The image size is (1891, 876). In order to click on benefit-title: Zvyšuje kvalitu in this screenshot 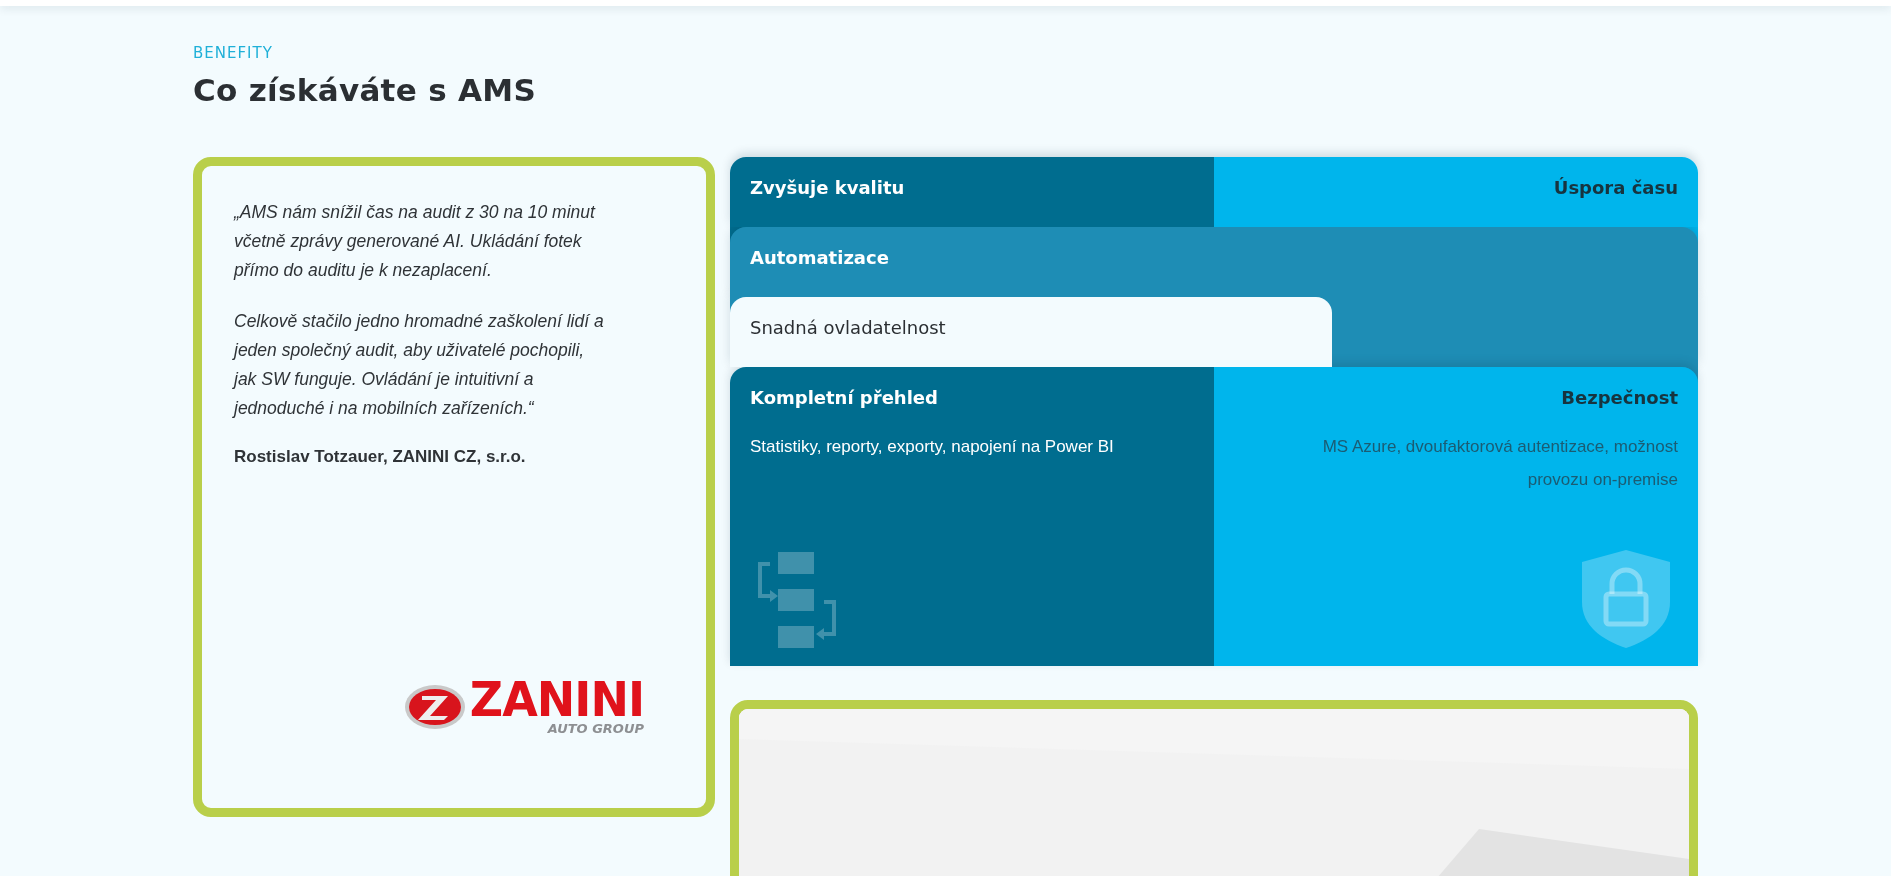, I will do `click(827, 187)`.